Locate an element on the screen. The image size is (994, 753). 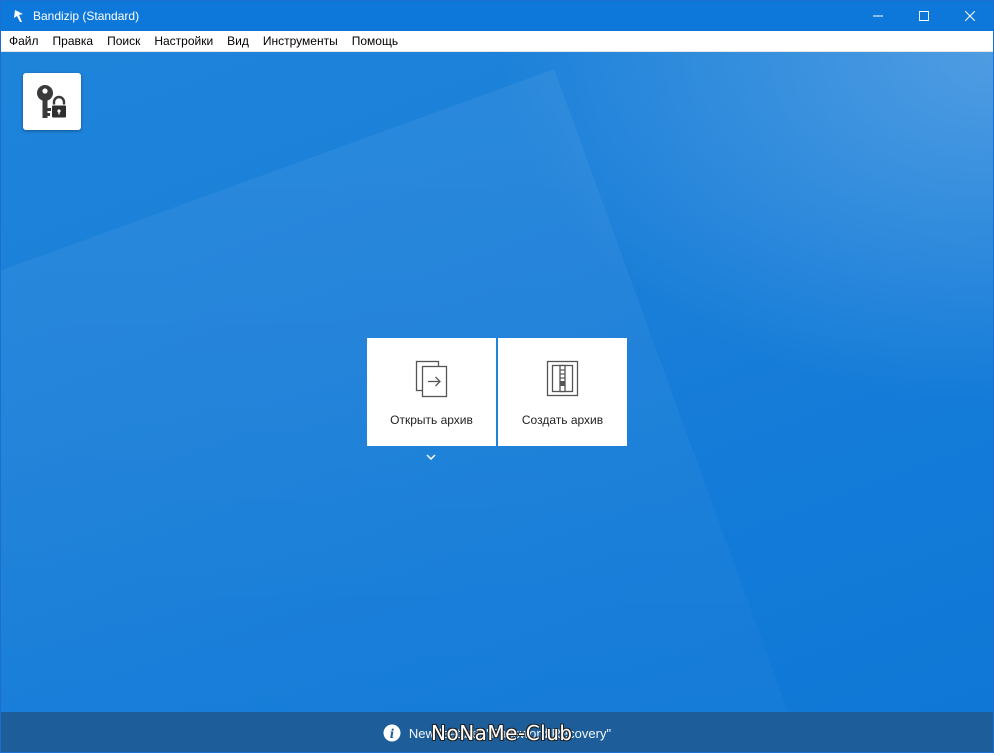
bandizip-logo-icon is located at coordinates (19, 16).